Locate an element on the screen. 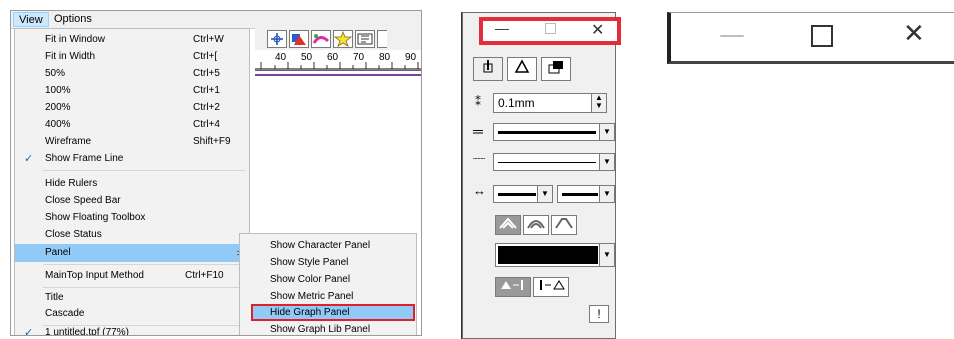  toolbar-overflow-icon is located at coordinates (382, 39).